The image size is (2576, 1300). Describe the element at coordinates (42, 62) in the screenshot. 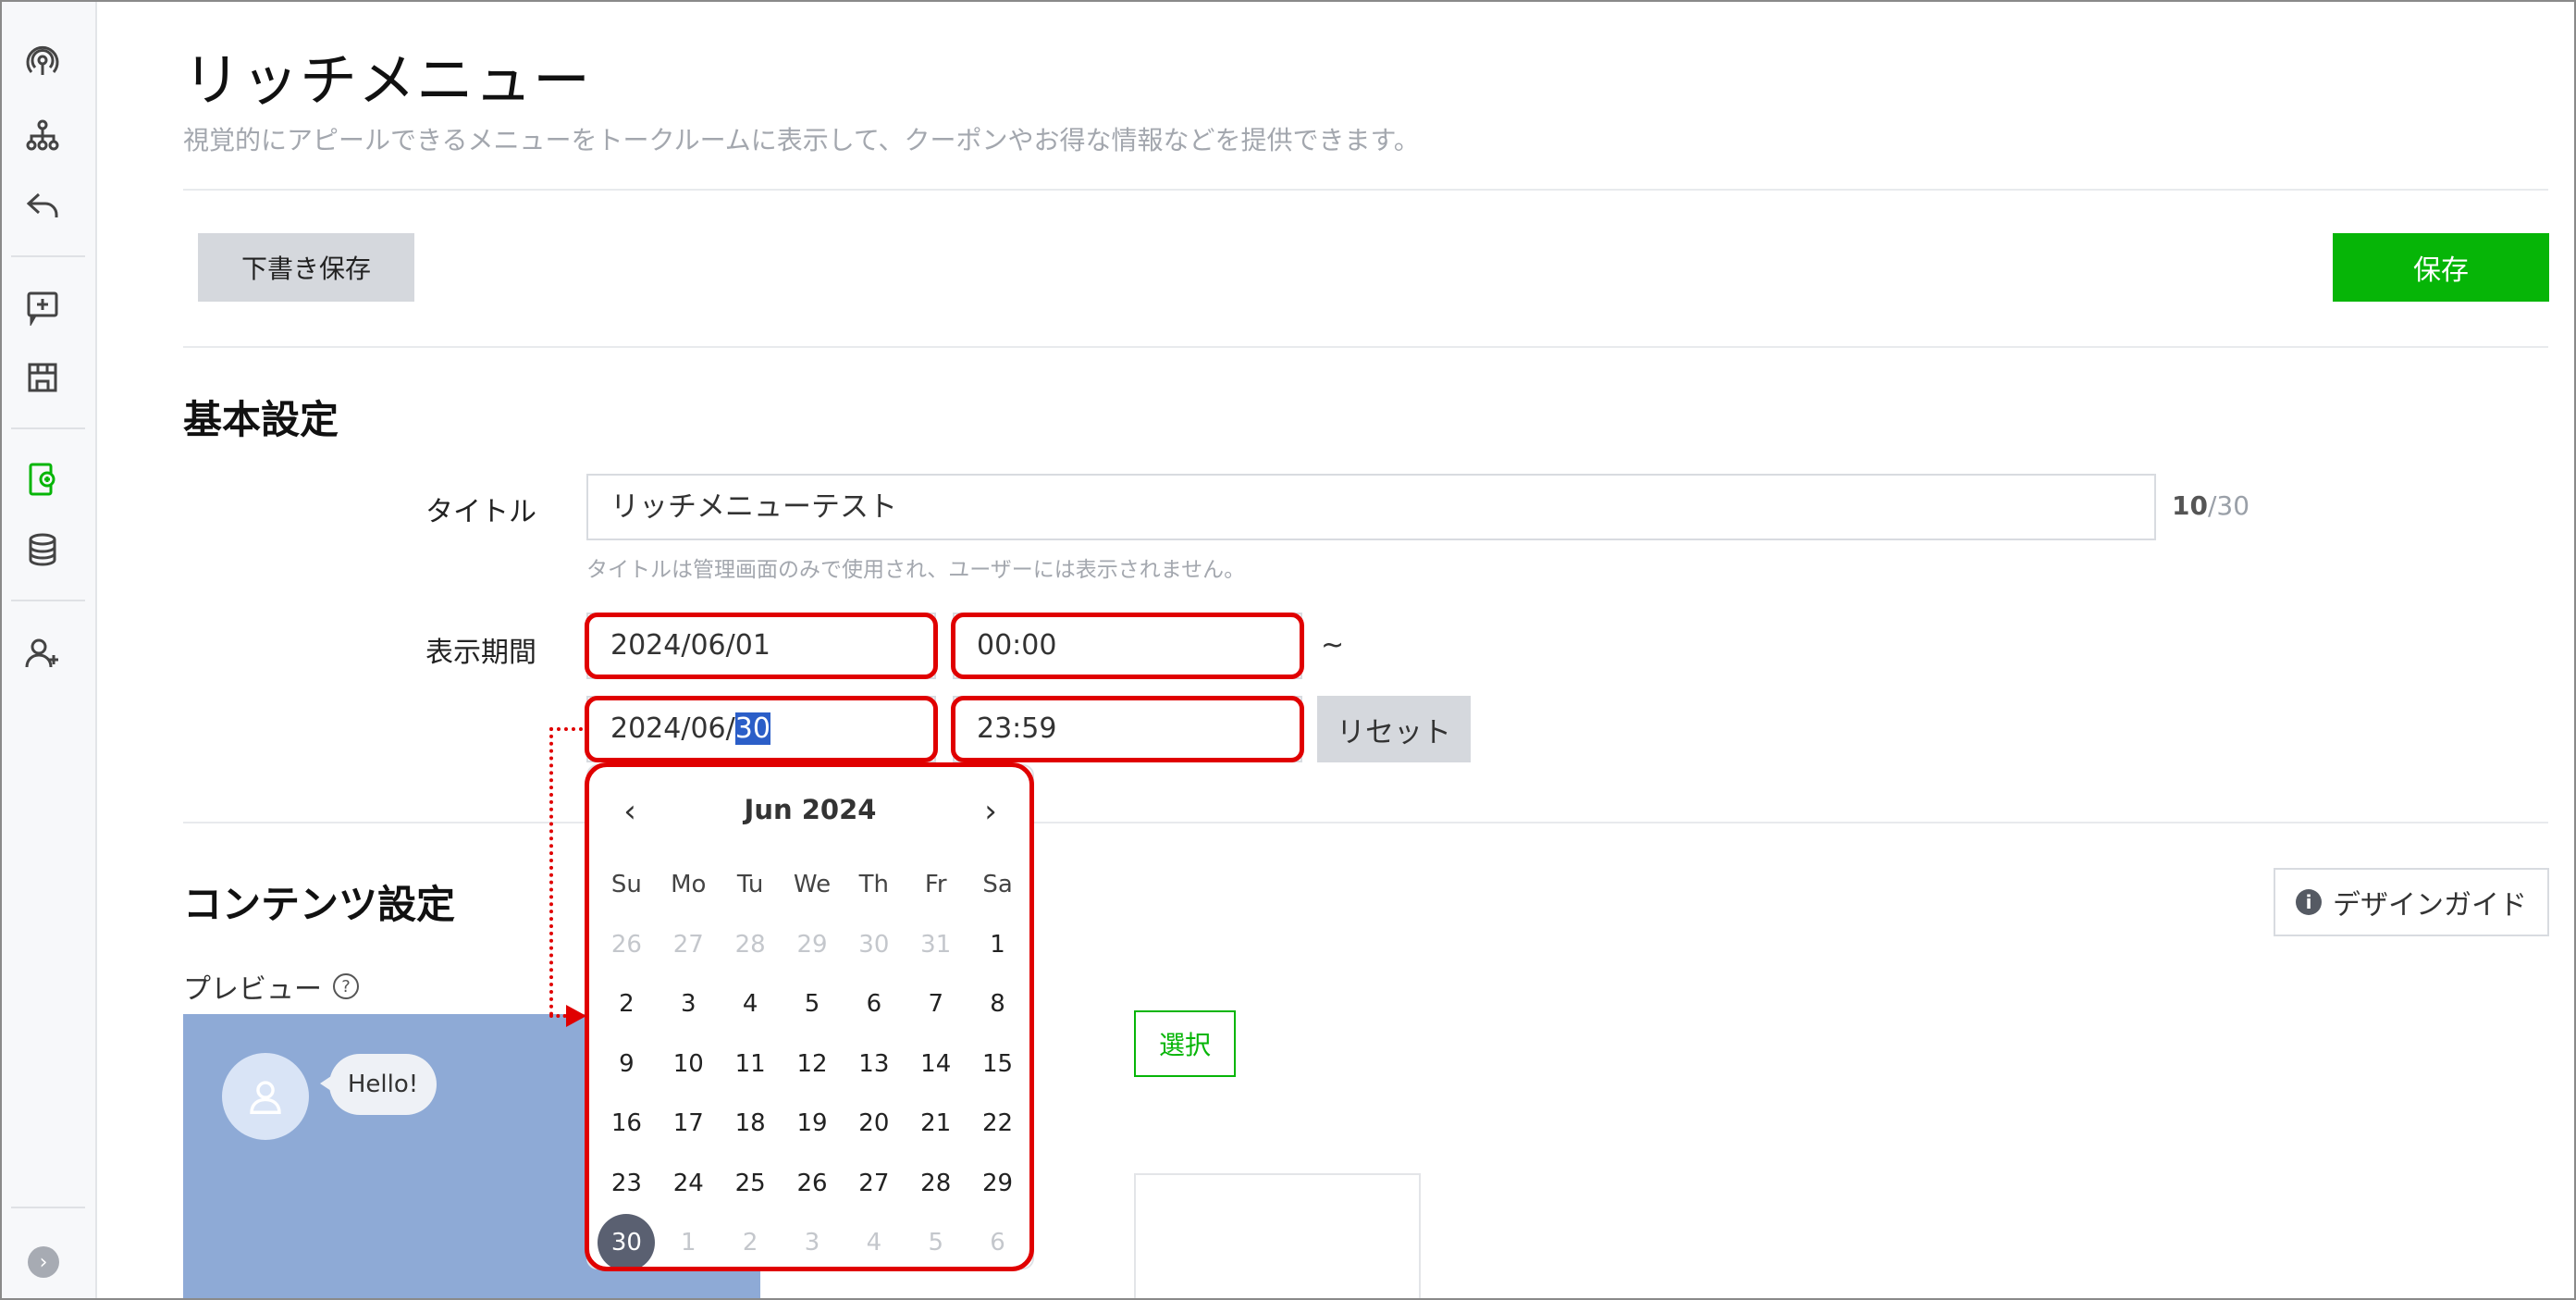

I see `broadcast-icon` at that location.